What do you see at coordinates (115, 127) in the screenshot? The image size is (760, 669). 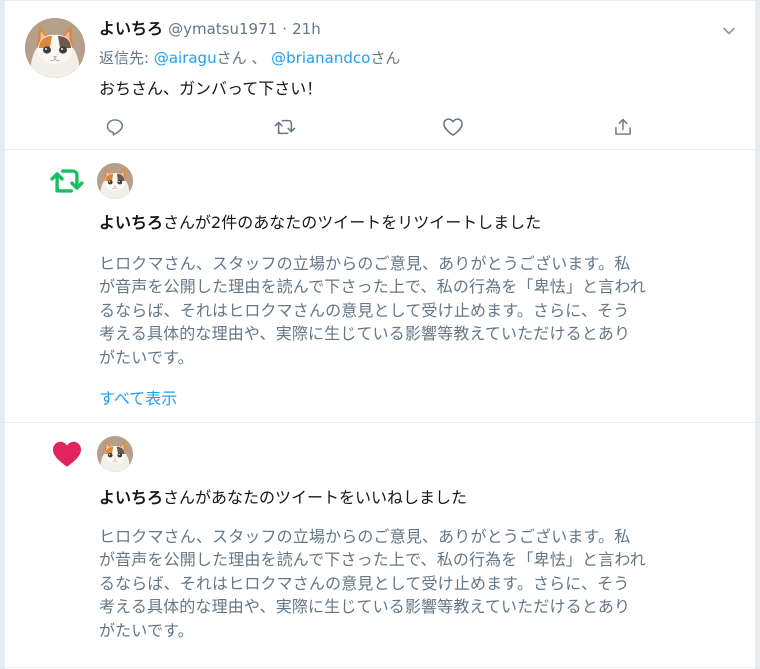 I see `reply-icon` at bounding box center [115, 127].